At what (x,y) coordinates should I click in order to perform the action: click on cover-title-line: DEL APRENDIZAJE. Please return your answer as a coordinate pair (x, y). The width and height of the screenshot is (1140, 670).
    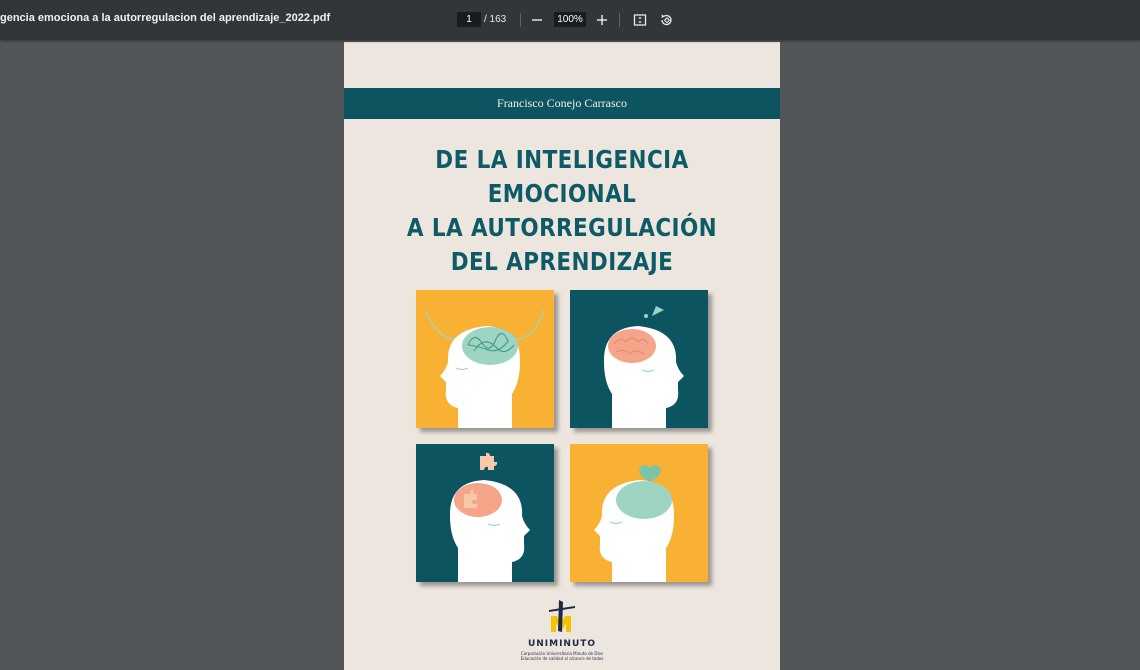
    Looking at the image, I should click on (562, 261).